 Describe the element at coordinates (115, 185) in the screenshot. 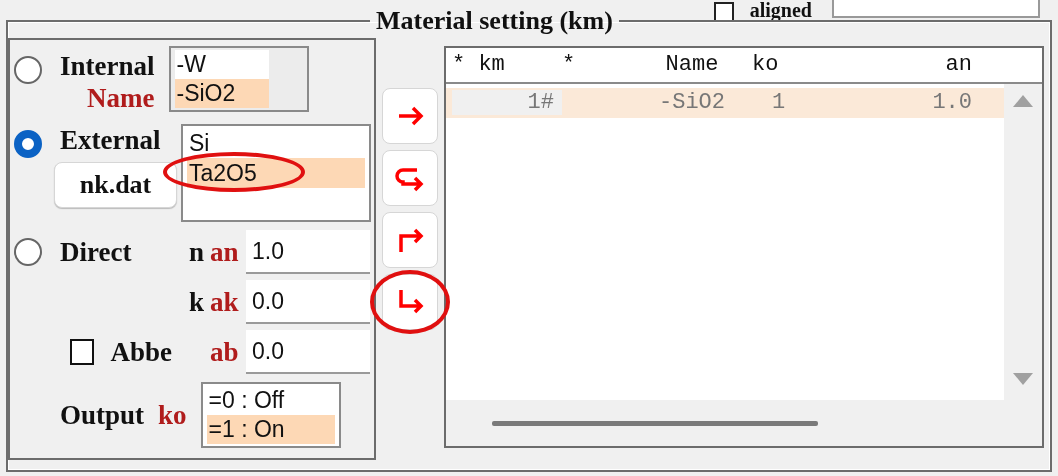

I see `nk-dat-button: nk.dat` at that location.